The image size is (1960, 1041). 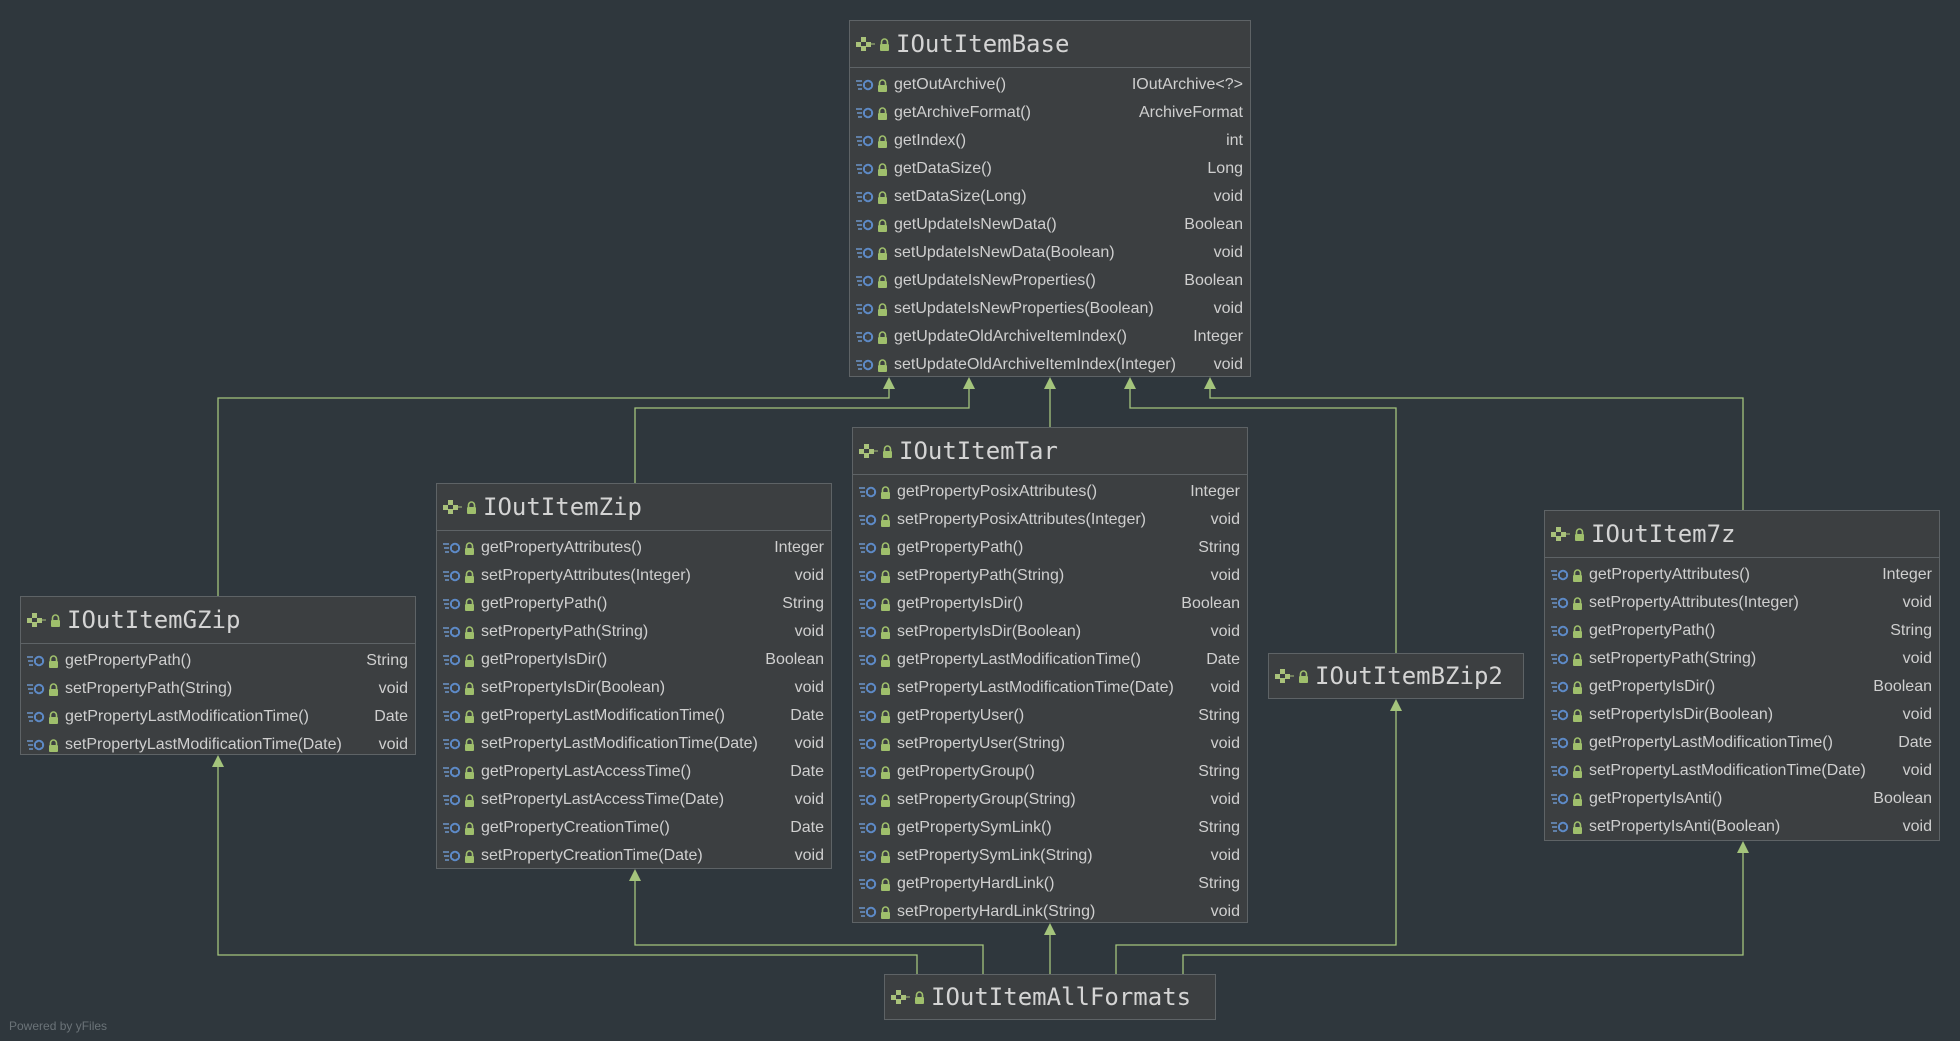 I want to click on method-row: getArchiveFormat() ArchiveFormat, so click(x=1050, y=113).